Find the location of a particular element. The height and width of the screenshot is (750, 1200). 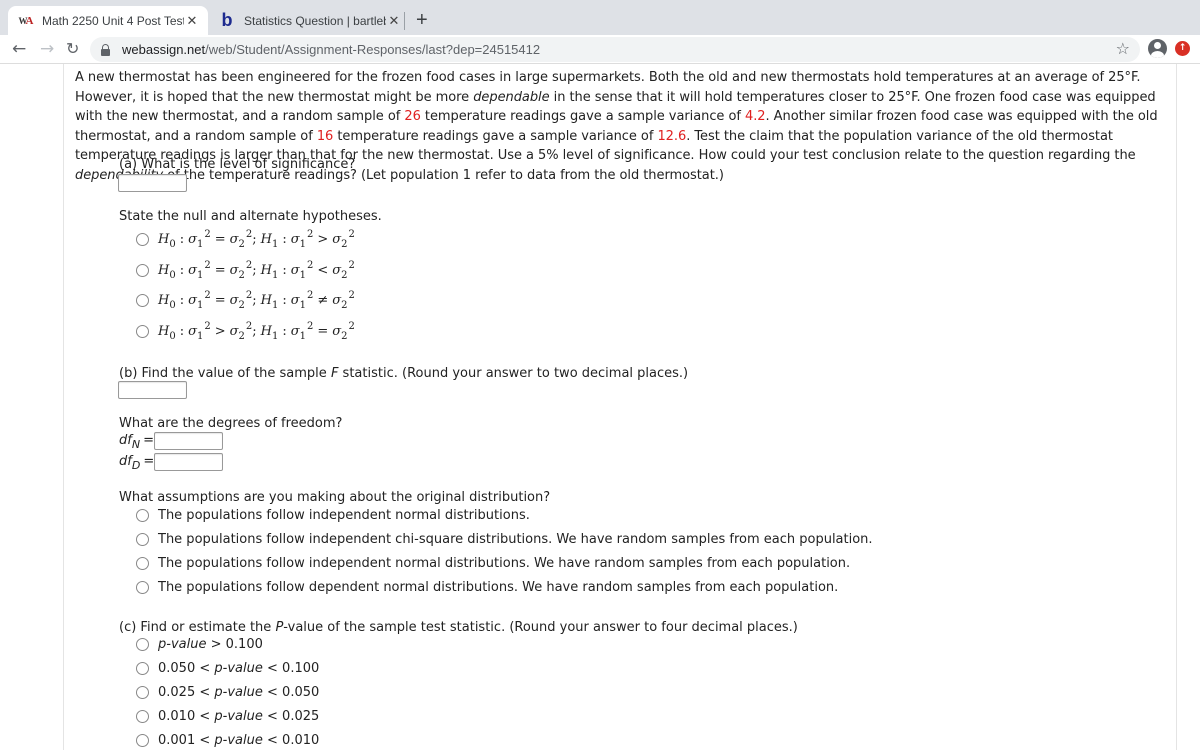

df-numerator-input is located at coordinates (188, 441).